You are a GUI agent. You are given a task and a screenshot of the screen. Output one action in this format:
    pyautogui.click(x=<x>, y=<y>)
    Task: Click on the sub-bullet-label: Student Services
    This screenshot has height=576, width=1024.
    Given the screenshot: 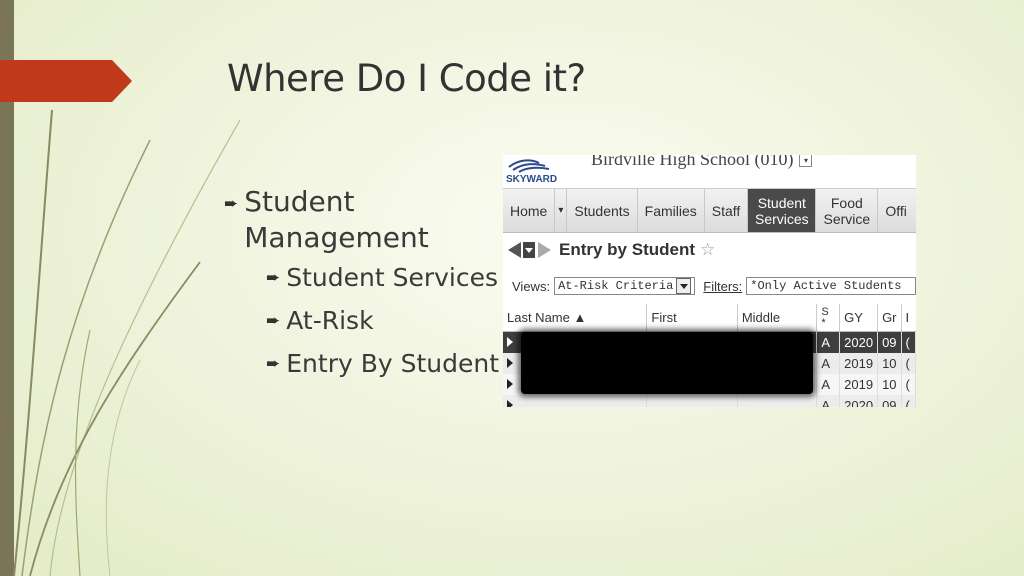 What is the action you would take?
    pyautogui.click(x=392, y=277)
    